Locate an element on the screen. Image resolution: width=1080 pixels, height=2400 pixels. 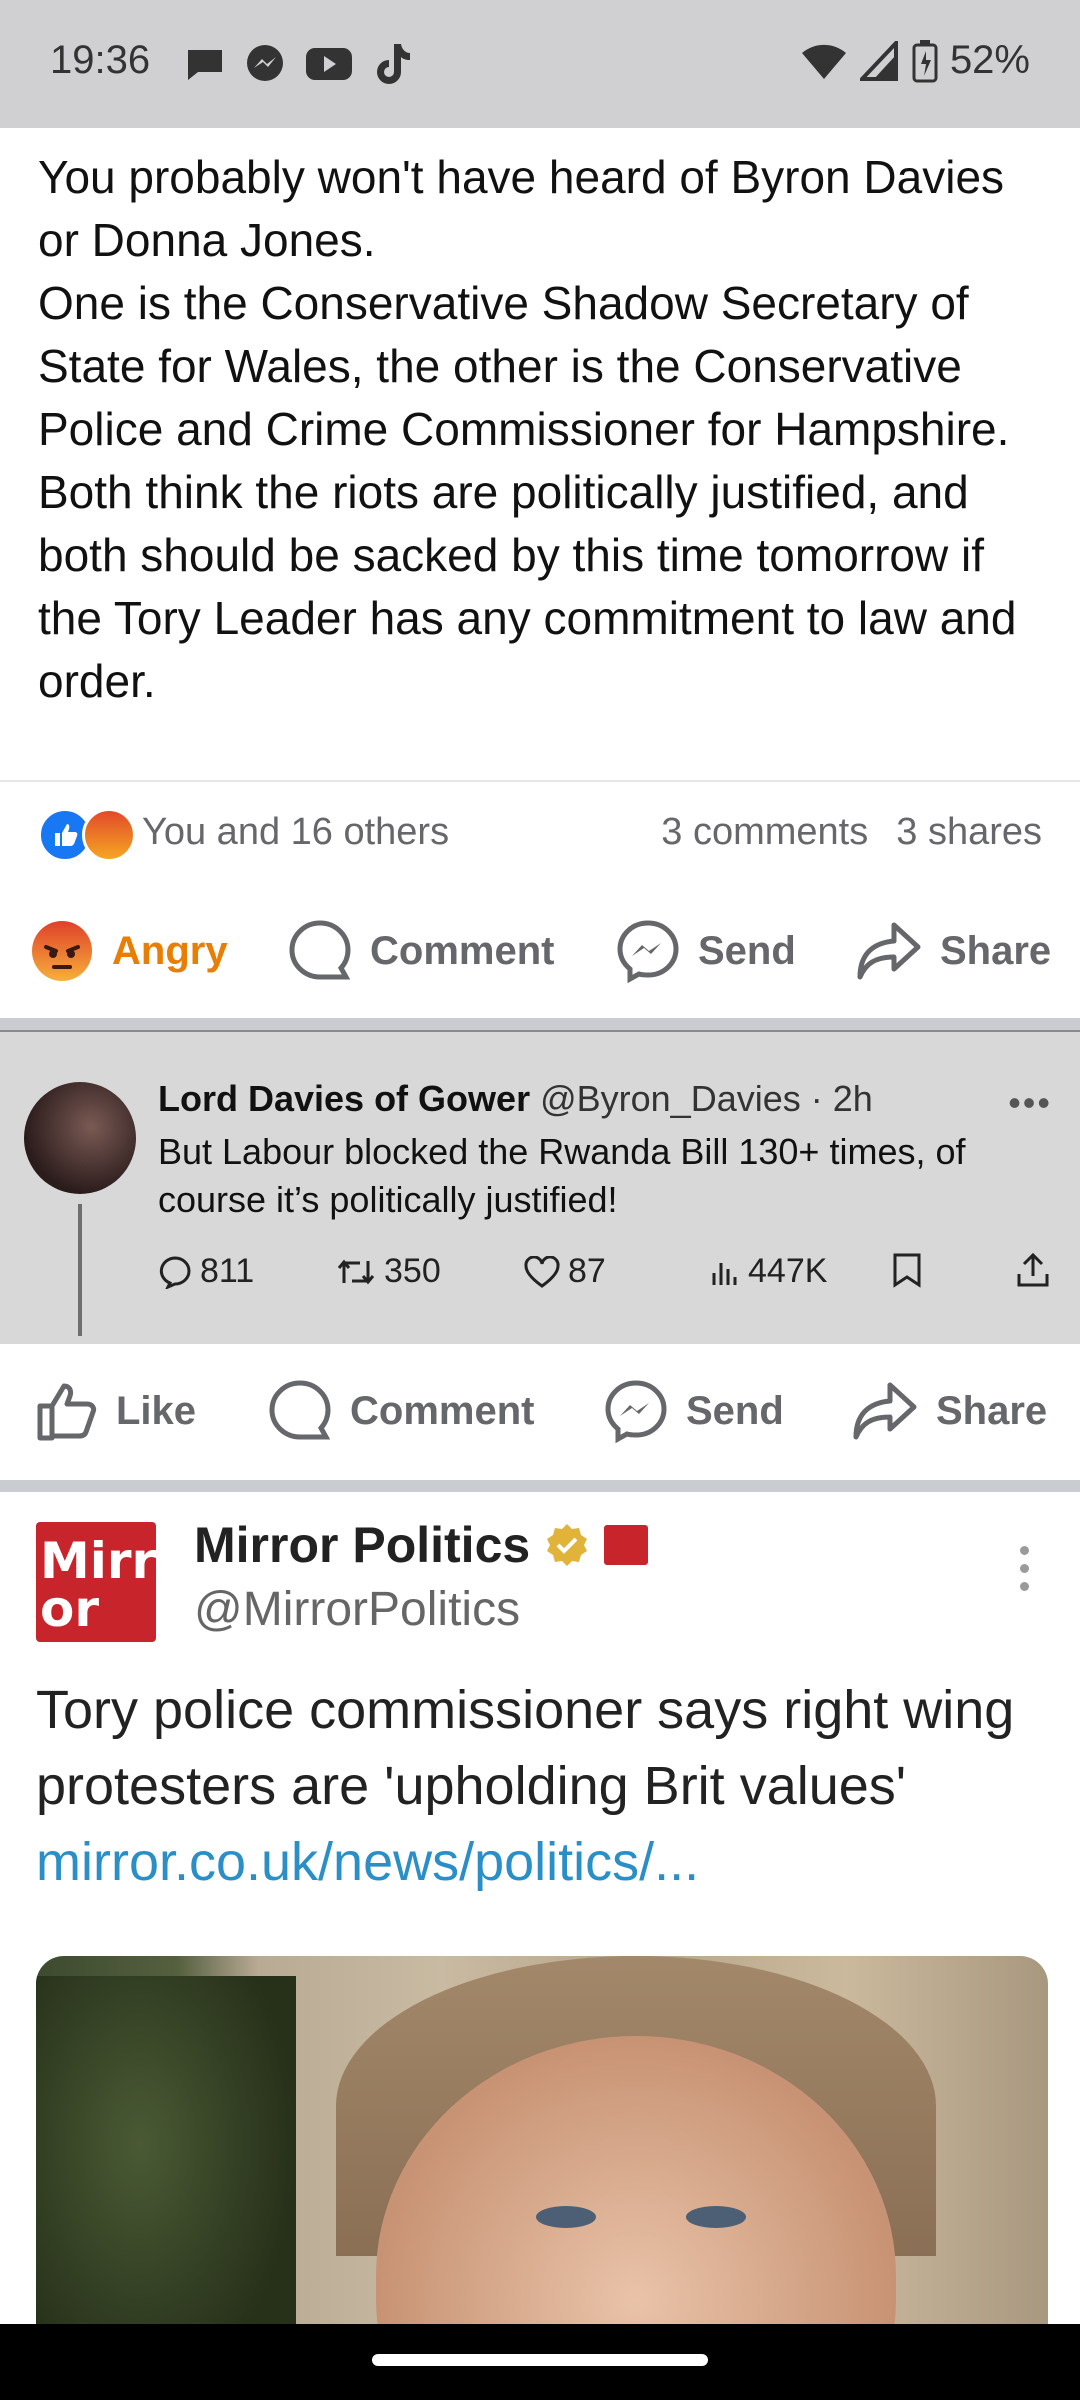
retweet-icon is located at coordinates (356, 1271).